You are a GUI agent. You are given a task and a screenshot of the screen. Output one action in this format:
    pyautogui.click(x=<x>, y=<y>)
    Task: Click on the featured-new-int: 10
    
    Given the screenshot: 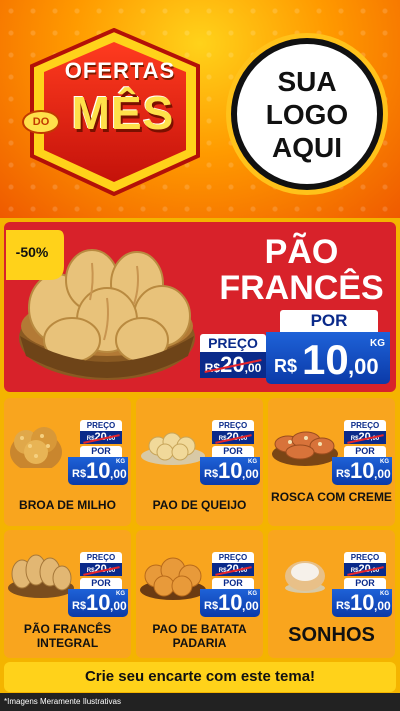 What is the action you would take?
    pyautogui.click(x=325, y=359)
    